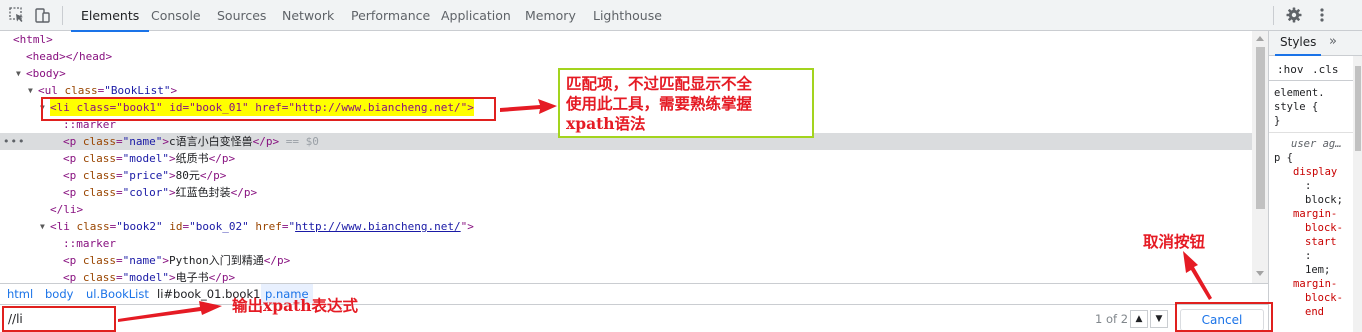  Describe the element at coordinates (659, 83) in the screenshot. I see `callout-line: 匹配项，不过匹配显示不全` at that location.